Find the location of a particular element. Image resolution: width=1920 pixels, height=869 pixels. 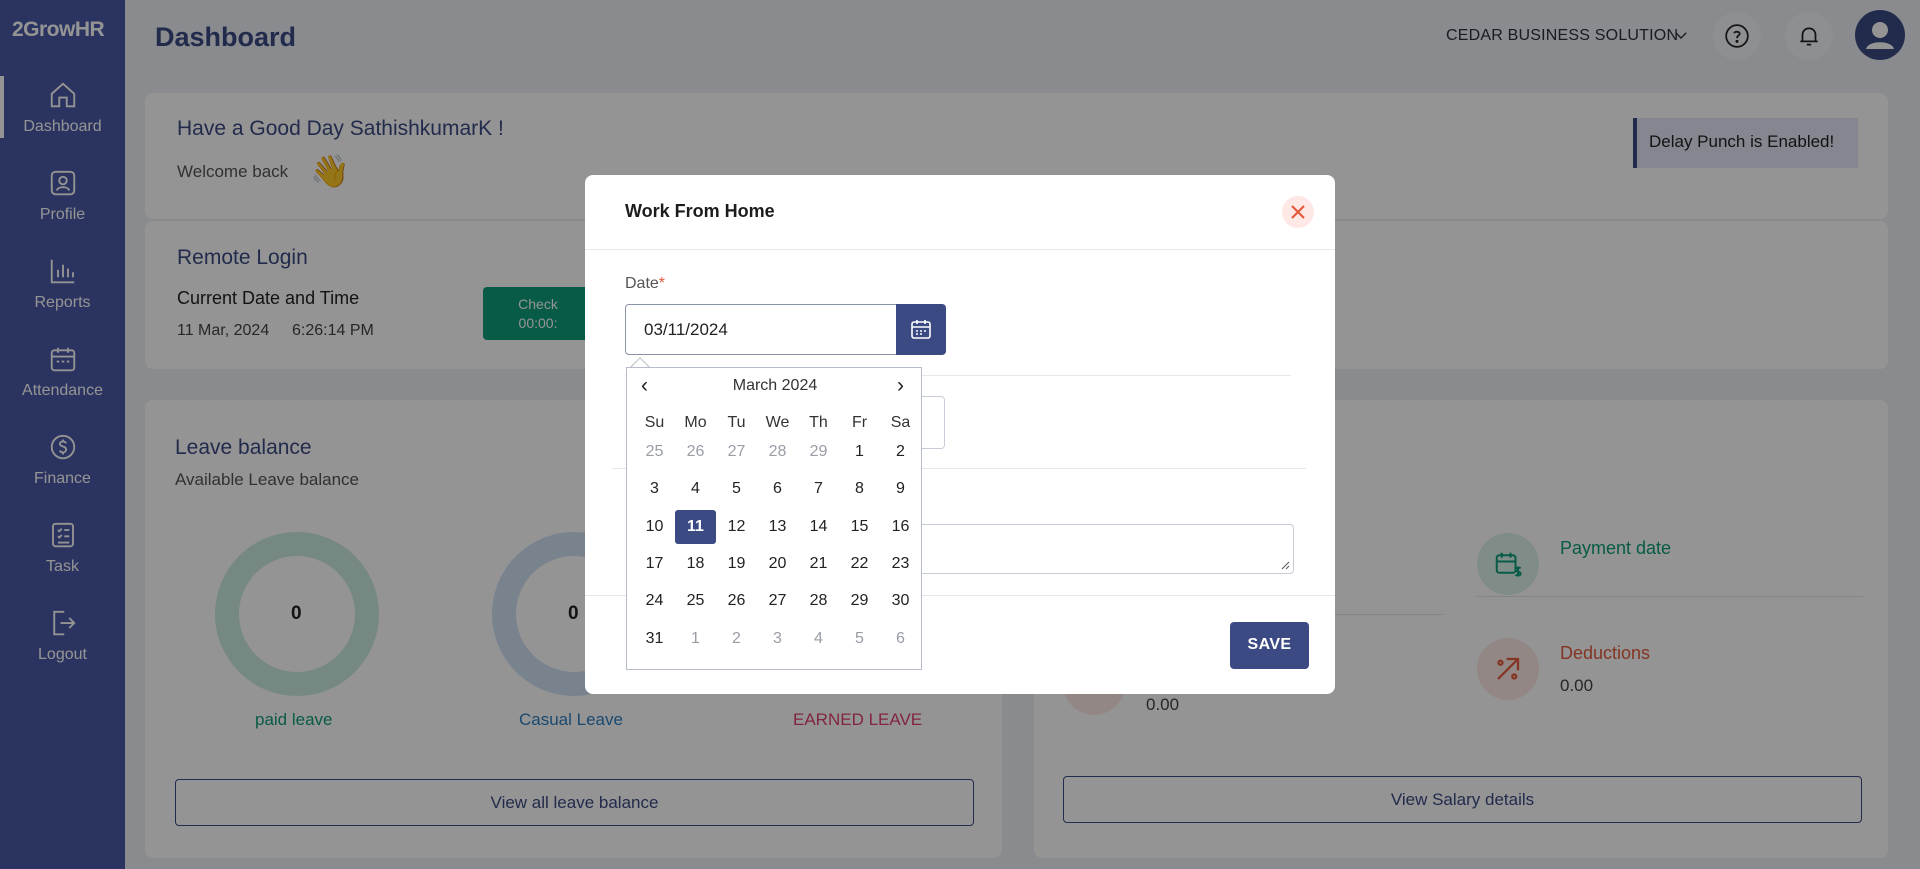

weekday-label: Sa is located at coordinates (900, 422).